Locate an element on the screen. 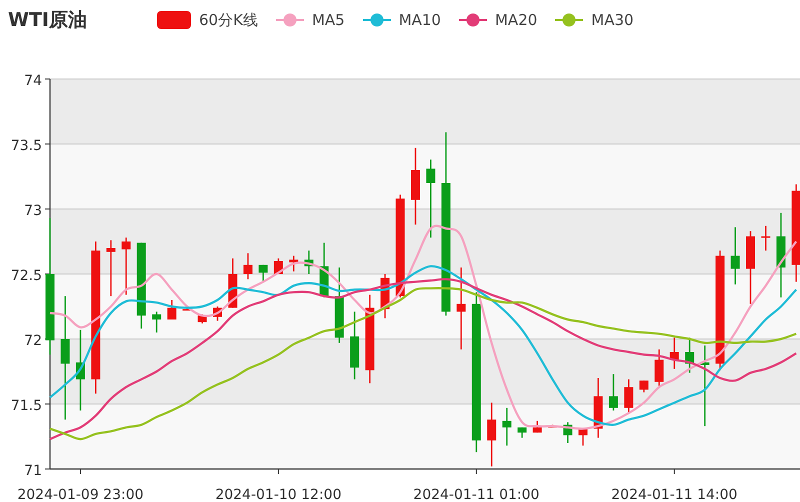 This screenshot has width=800, height=502. axis-label: 2024-01-11 01:00 is located at coordinates (476, 494).